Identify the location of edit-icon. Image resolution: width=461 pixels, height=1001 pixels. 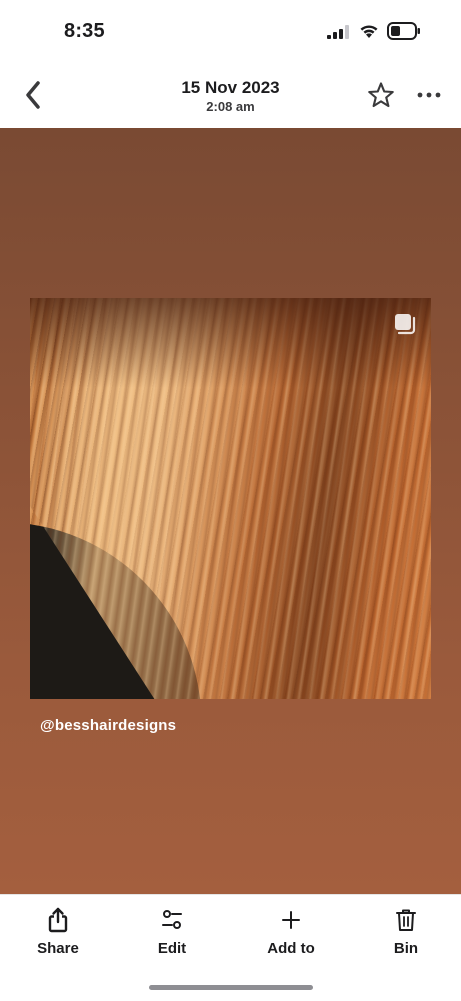
(172, 919).